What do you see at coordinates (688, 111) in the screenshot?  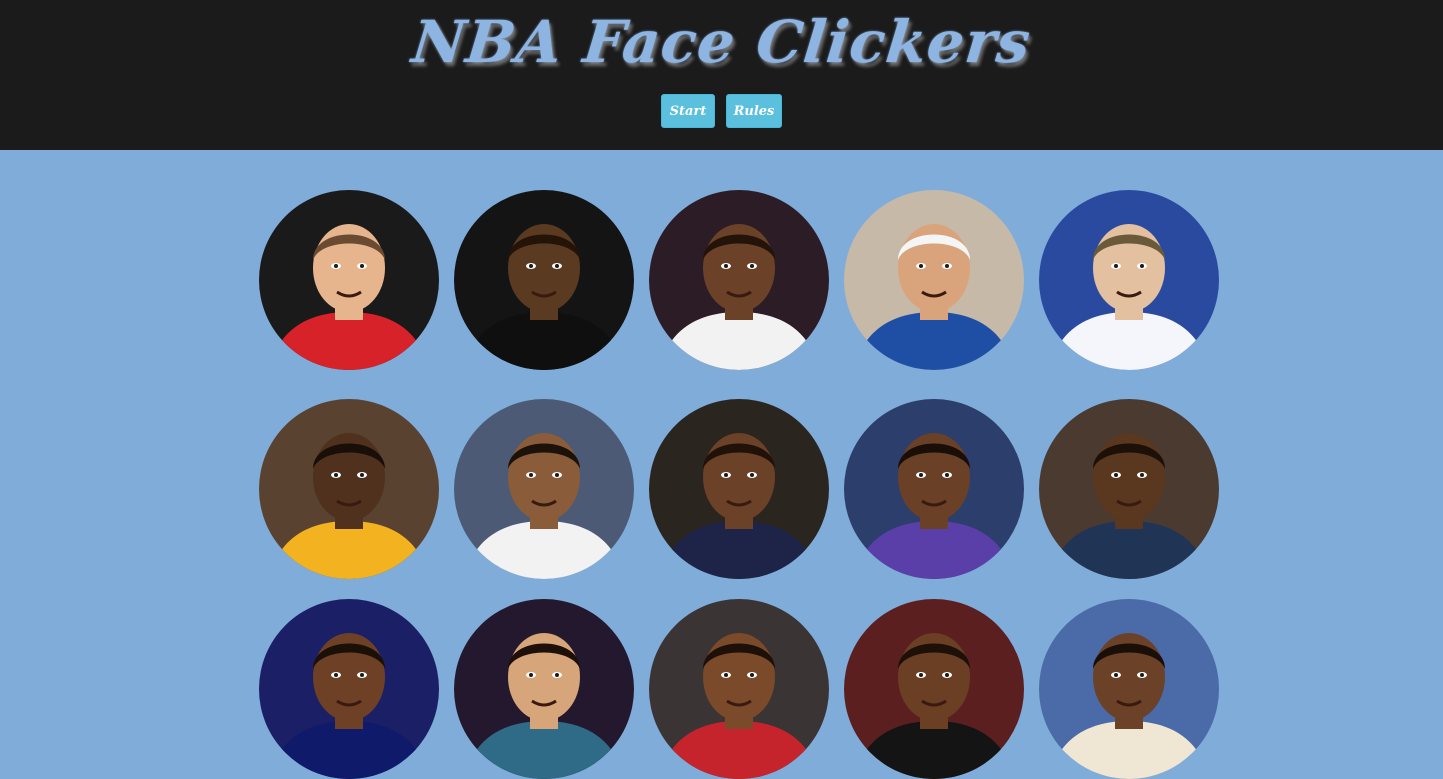 I see `start-button: Start` at bounding box center [688, 111].